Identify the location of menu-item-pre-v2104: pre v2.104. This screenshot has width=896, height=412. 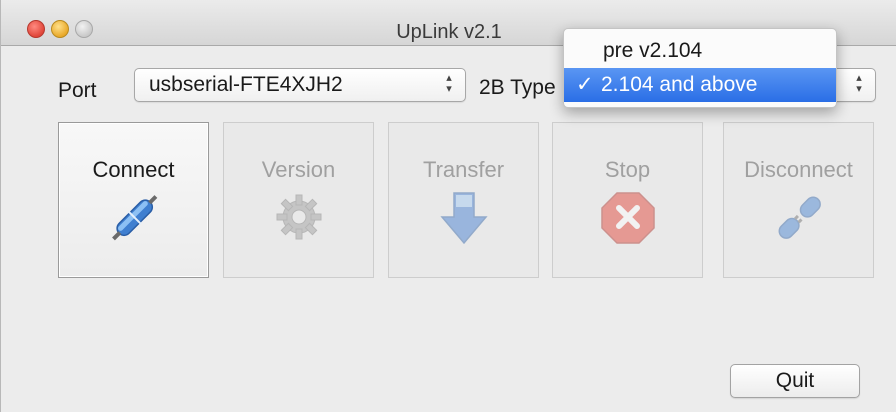
(700, 51).